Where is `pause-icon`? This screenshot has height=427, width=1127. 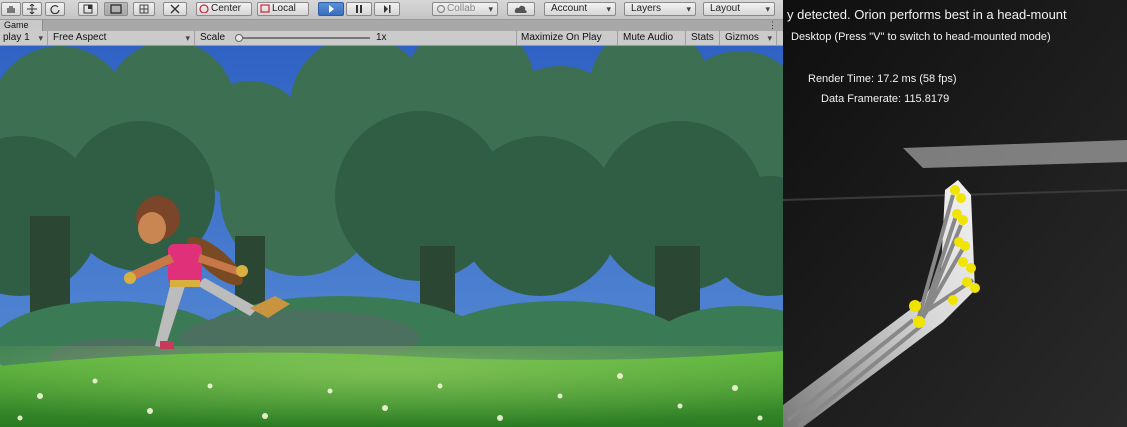 pause-icon is located at coordinates (359, 9).